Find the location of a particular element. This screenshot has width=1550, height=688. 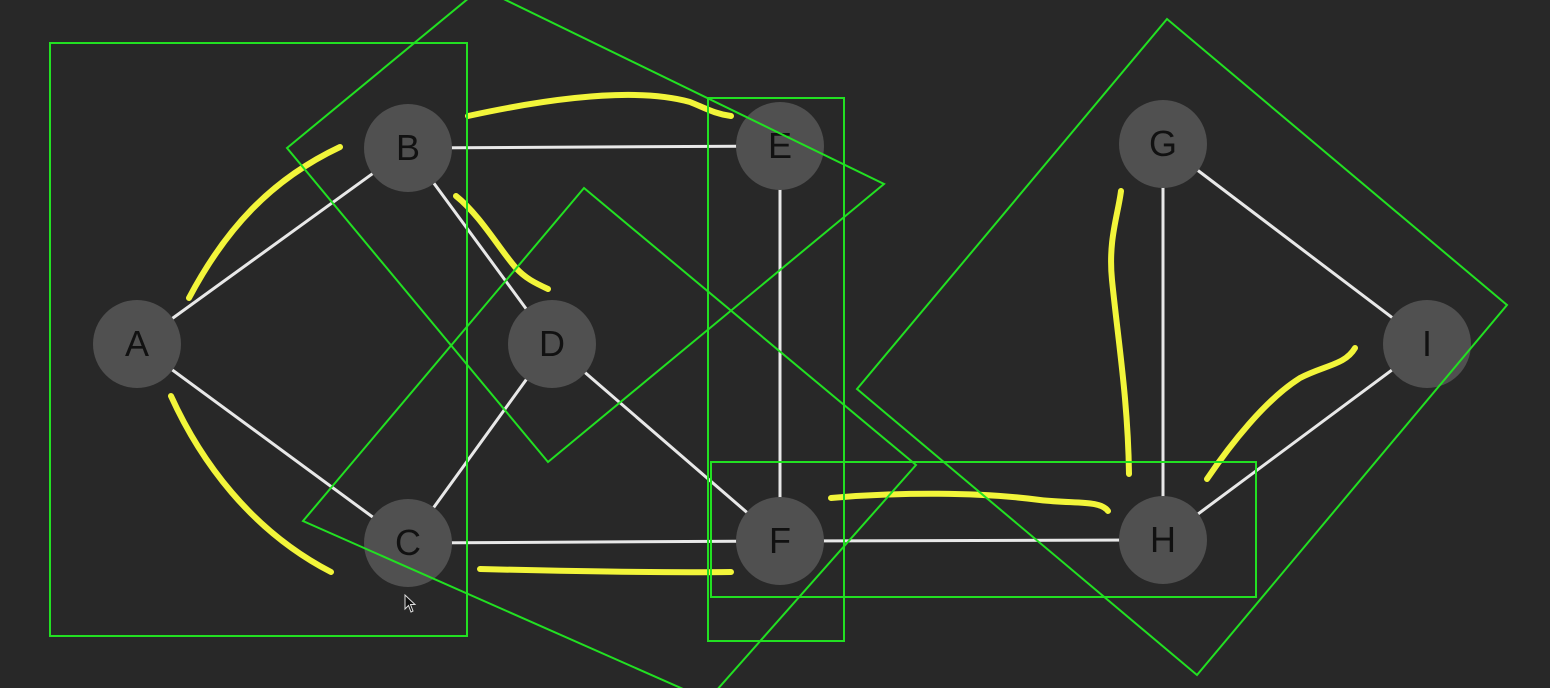

highlight-stroke-A-B is located at coordinates (264, 222).